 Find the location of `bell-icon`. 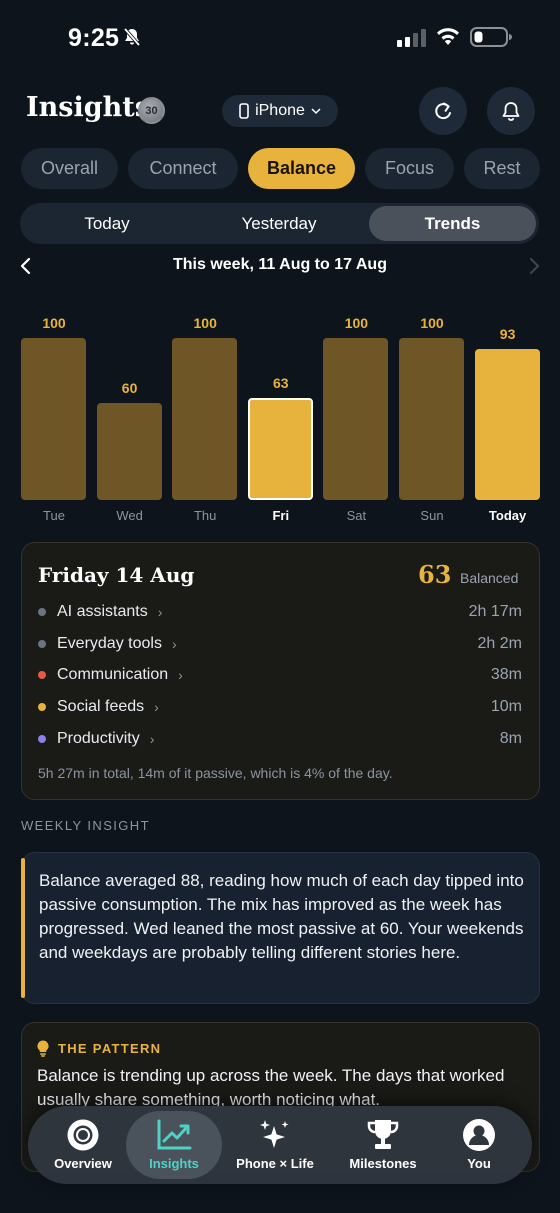

bell-icon is located at coordinates (511, 111).